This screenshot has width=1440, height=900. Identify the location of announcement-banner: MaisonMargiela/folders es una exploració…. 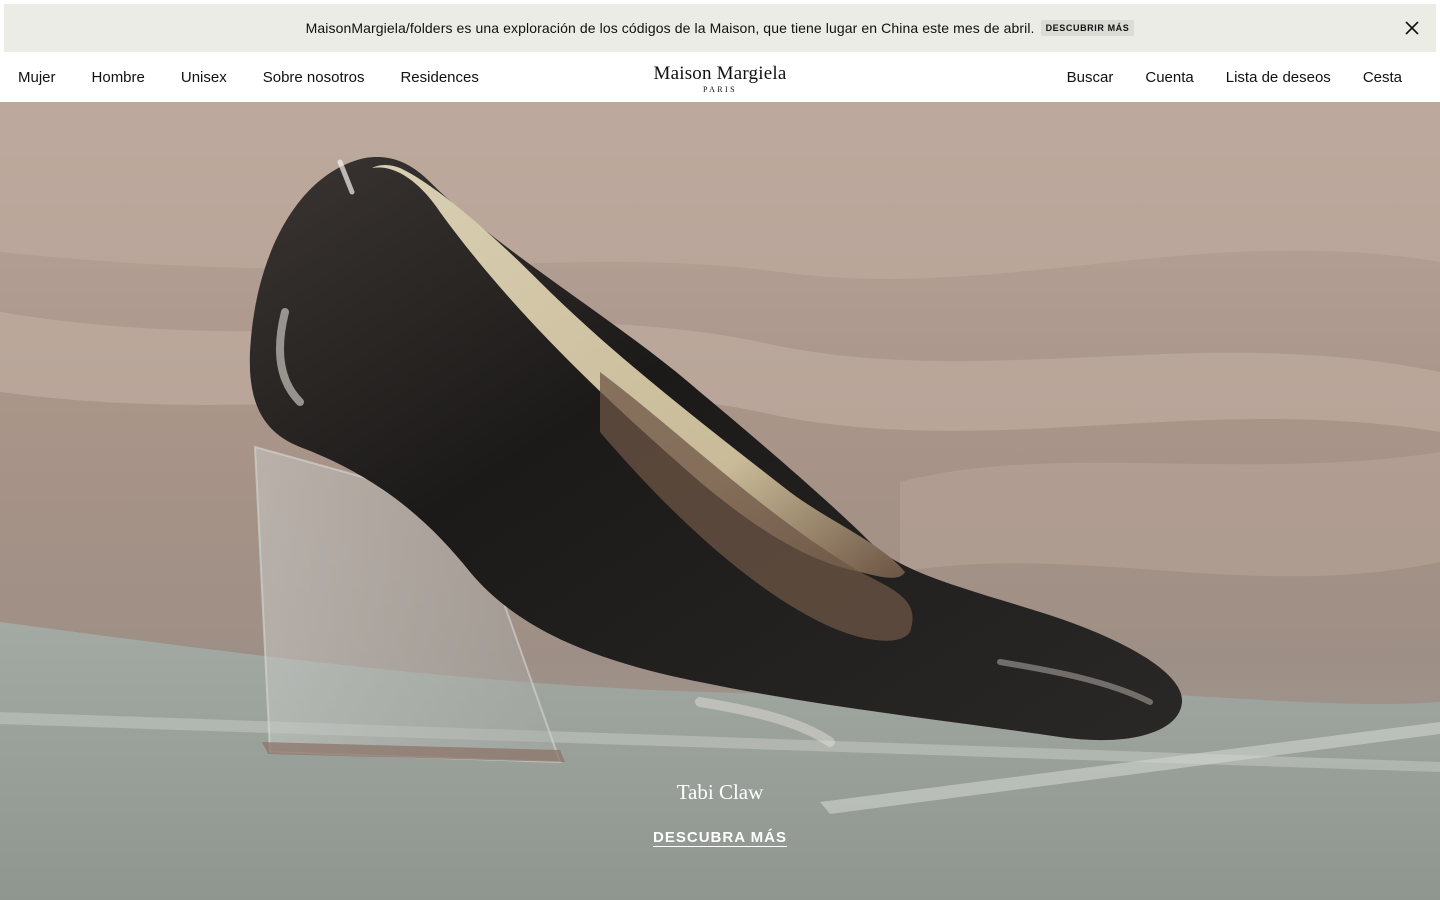
(720, 28).